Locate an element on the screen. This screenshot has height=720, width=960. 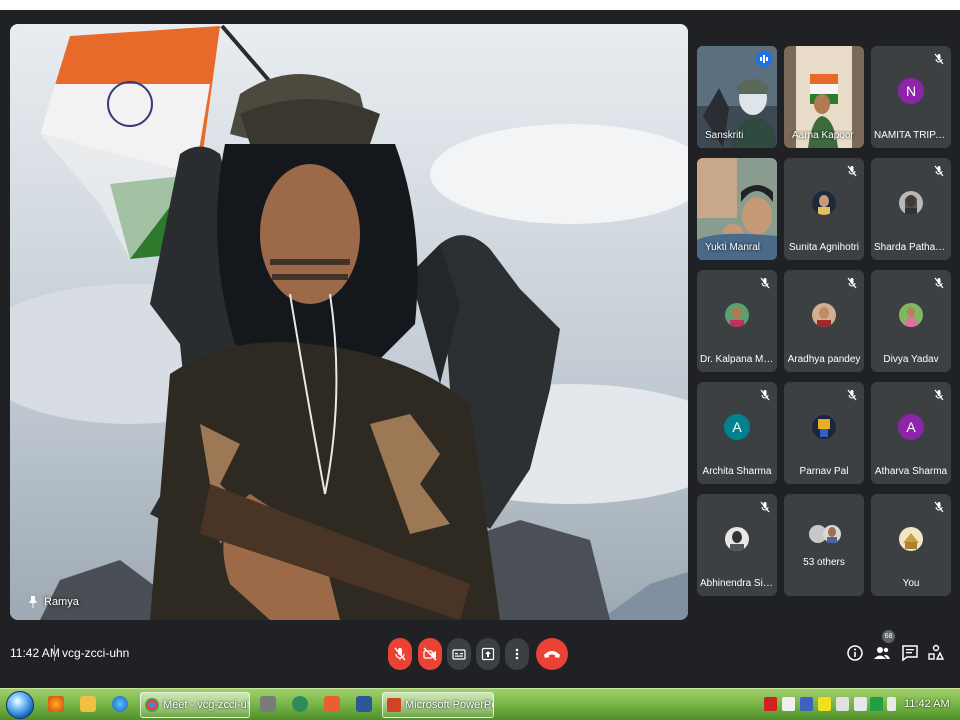
participant-tile: Aradhya pandey is located at coordinates (824, 321).